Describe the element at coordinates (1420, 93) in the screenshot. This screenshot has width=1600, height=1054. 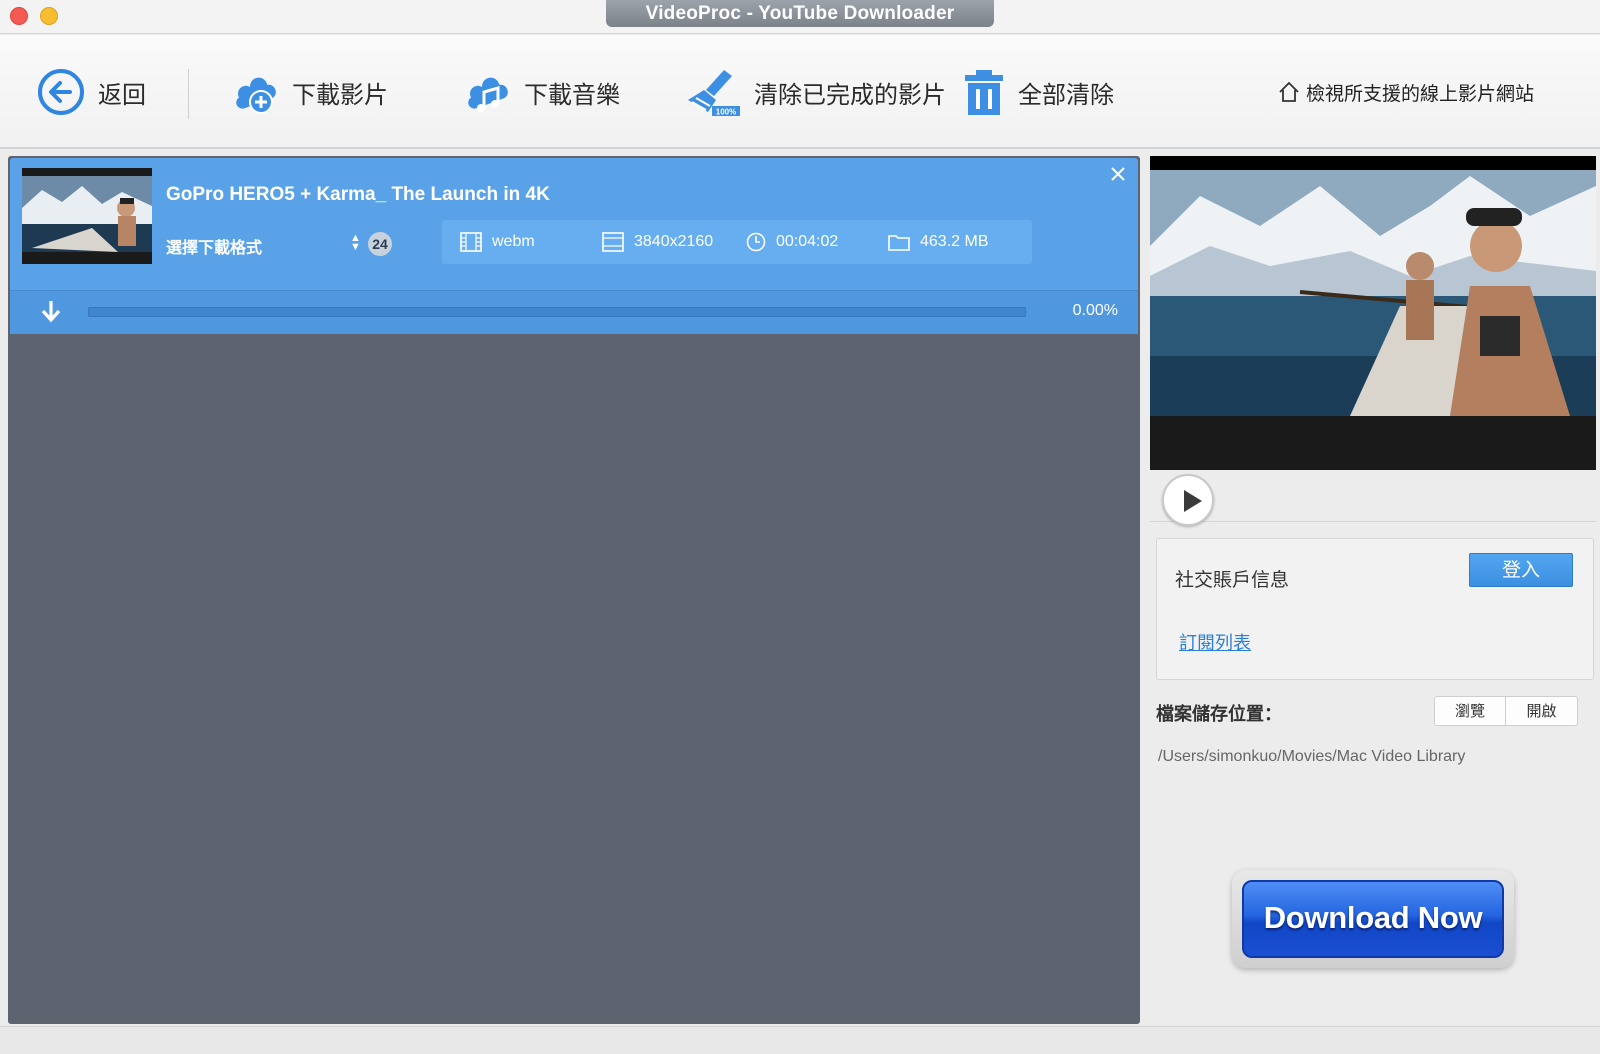
I see `supported-sites-label: 檢視所支援的線上影片網站` at that location.